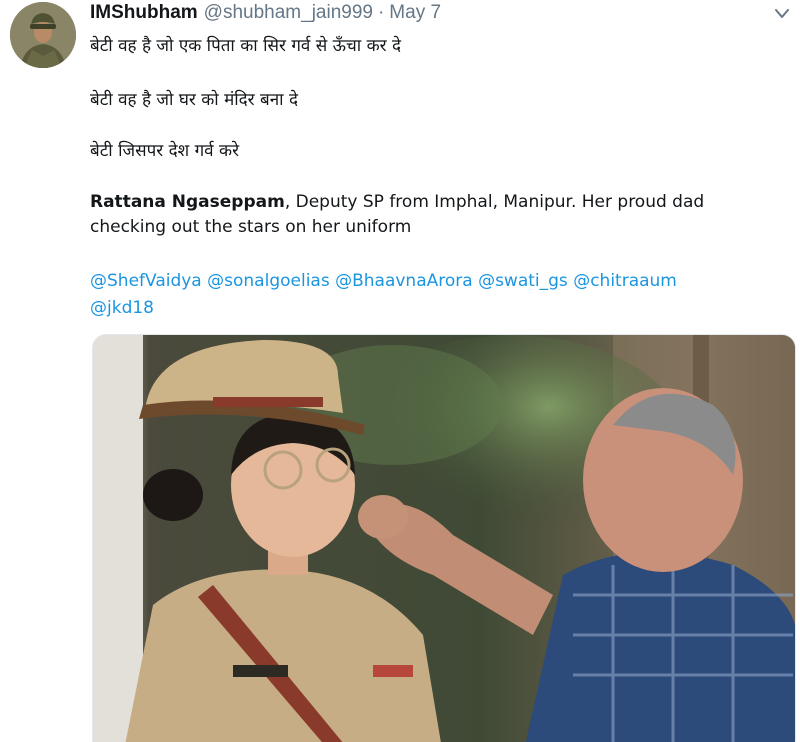  What do you see at coordinates (415, 13) in the screenshot?
I see `tweet-date: May 7` at bounding box center [415, 13].